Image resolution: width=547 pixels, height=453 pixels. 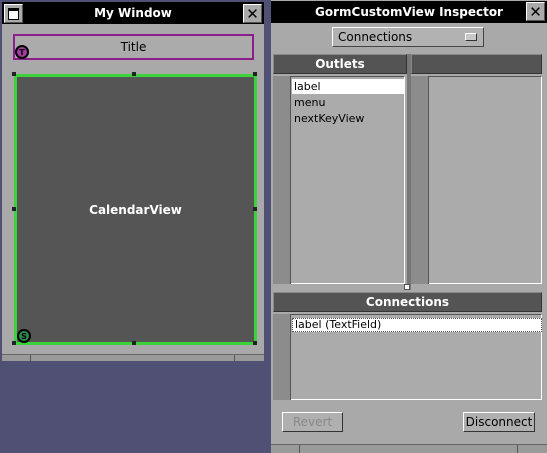 I want to click on title-text-field: Title, so click(x=133, y=47).